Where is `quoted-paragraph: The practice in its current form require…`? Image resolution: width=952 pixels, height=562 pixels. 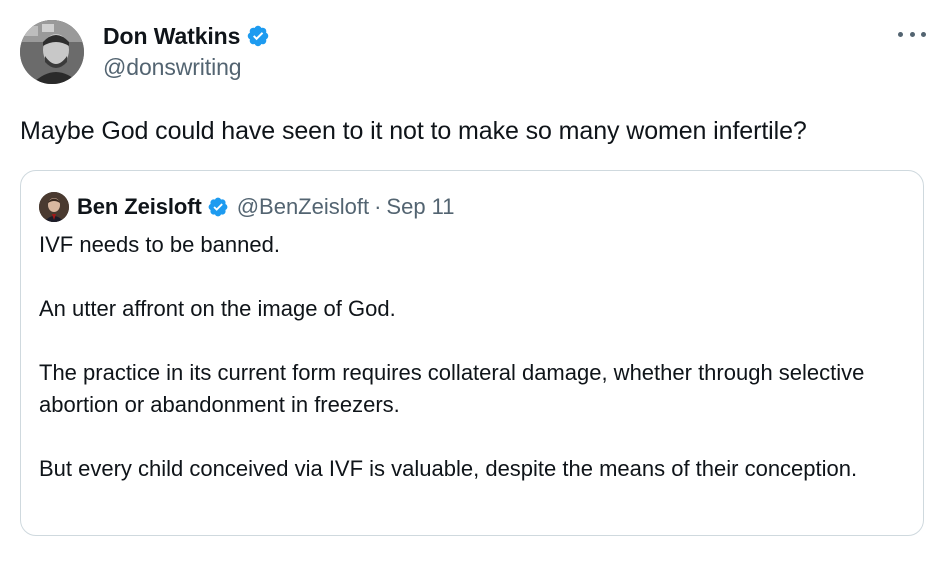 quoted-paragraph: The practice in its current form require… is located at coordinates (452, 388).